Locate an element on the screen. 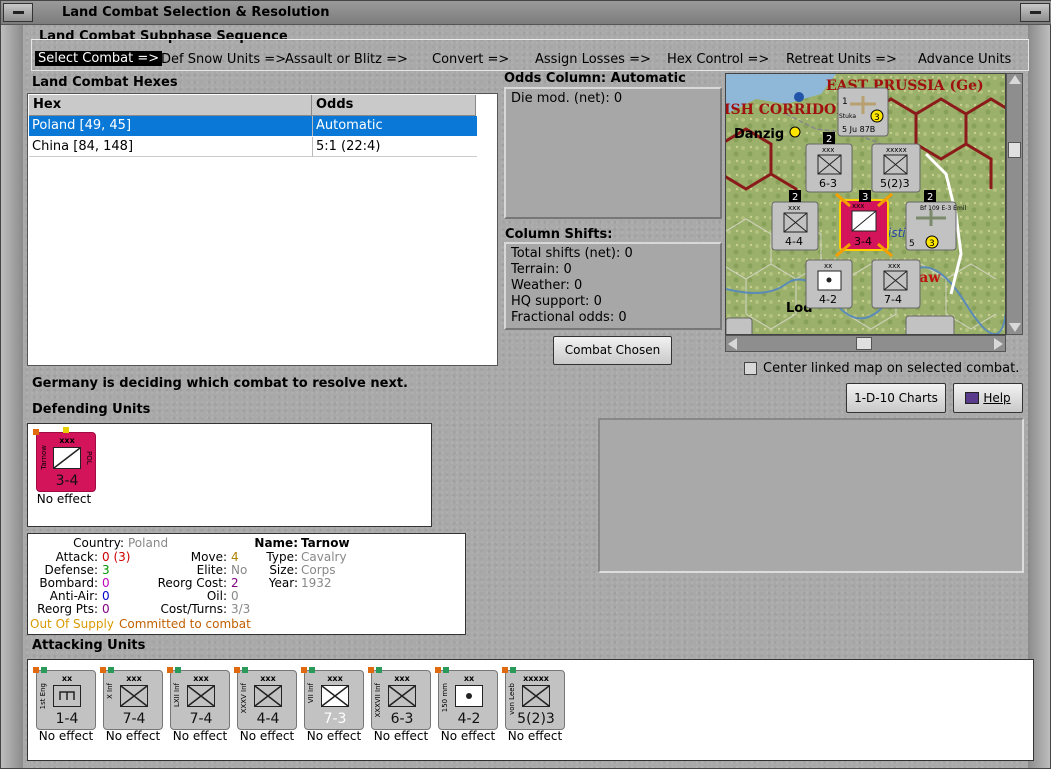 This screenshot has height=769, width=1051. scroll-up-icon is located at coordinates (1015, 79).